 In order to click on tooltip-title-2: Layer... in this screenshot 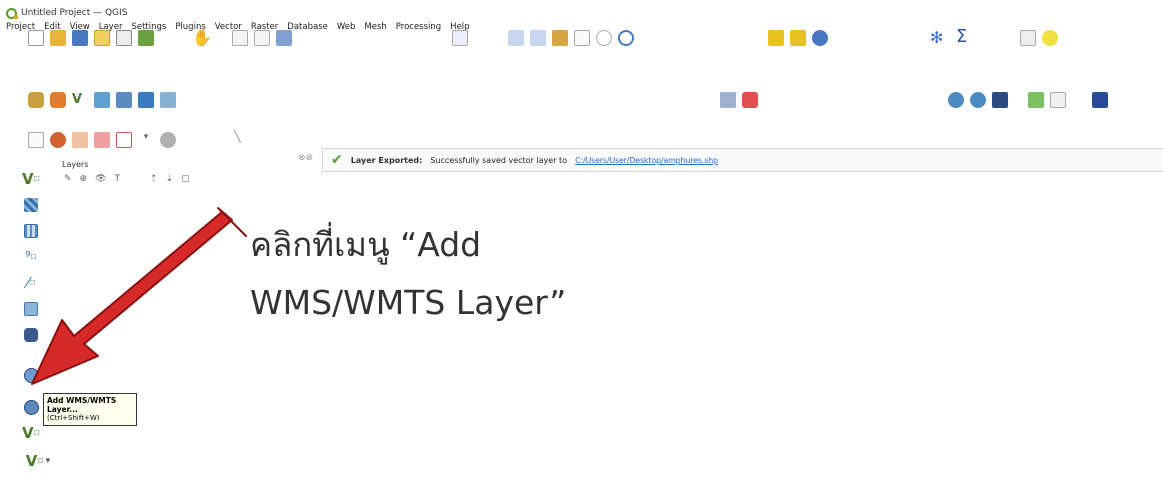, I will do `click(62, 409)`.